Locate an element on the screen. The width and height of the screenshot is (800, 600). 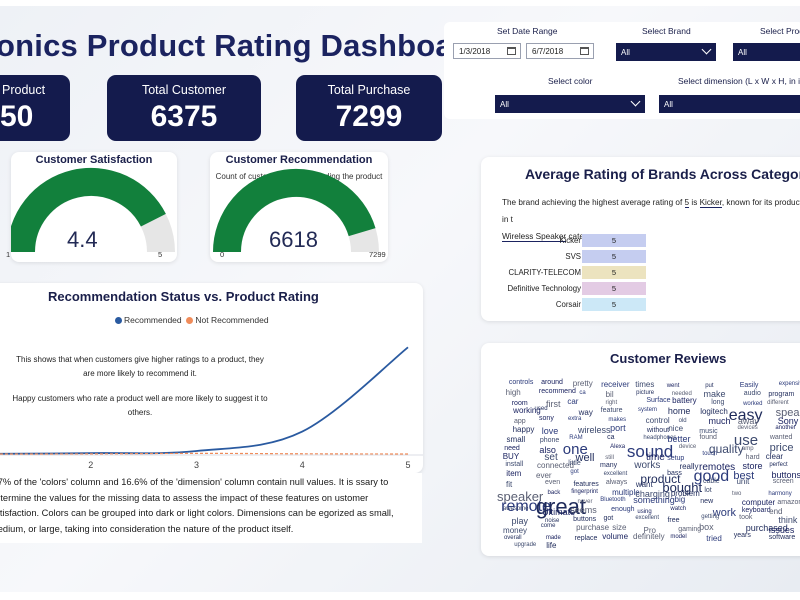
gauge-min: 1 is located at coordinates (8, 254).